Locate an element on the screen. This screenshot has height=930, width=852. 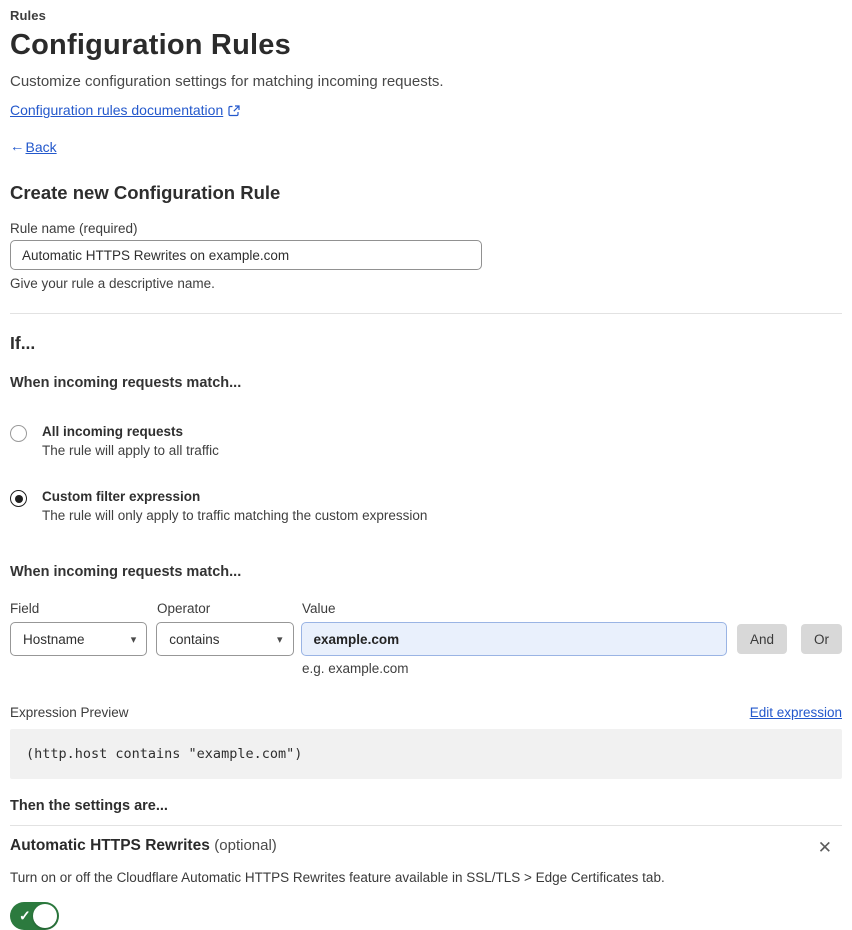
back-link: ← Back is located at coordinates (426, 147).